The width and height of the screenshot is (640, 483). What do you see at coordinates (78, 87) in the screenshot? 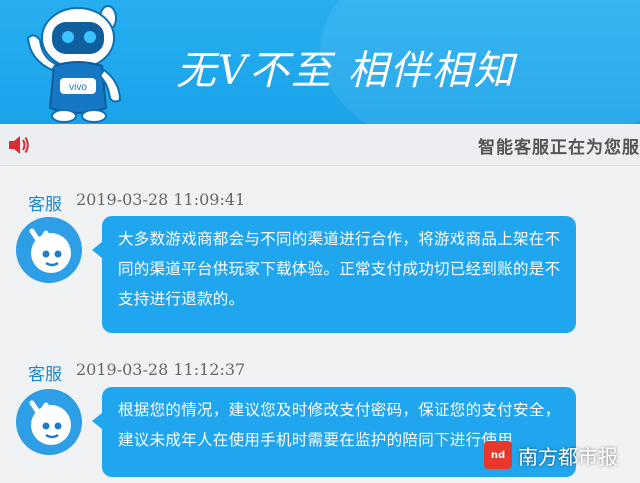
I see `mascot-badge-text: vivo` at bounding box center [78, 87].